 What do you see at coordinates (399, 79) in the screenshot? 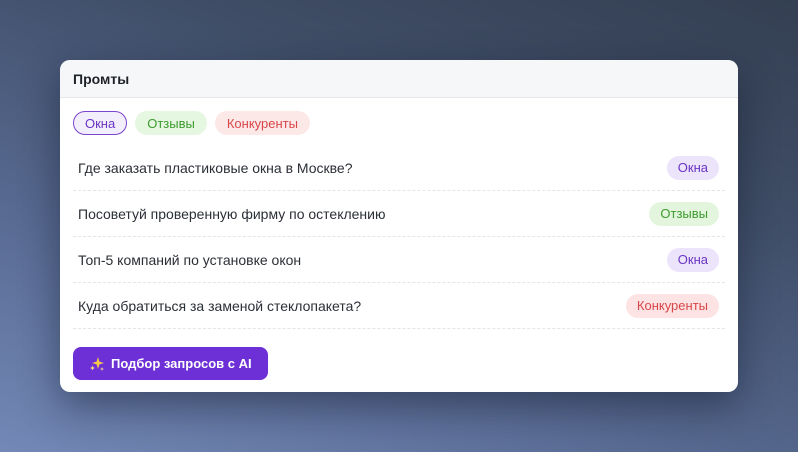
I see `card-header: Промты` at bounding box center [399, 79].